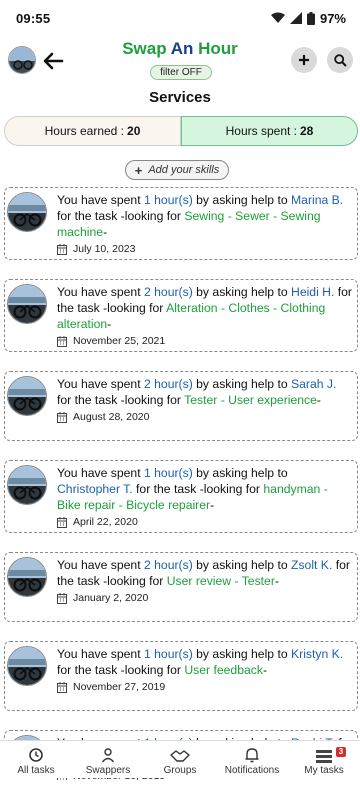  I want to click on nav-swappers: Swappers, so click(108, 759).